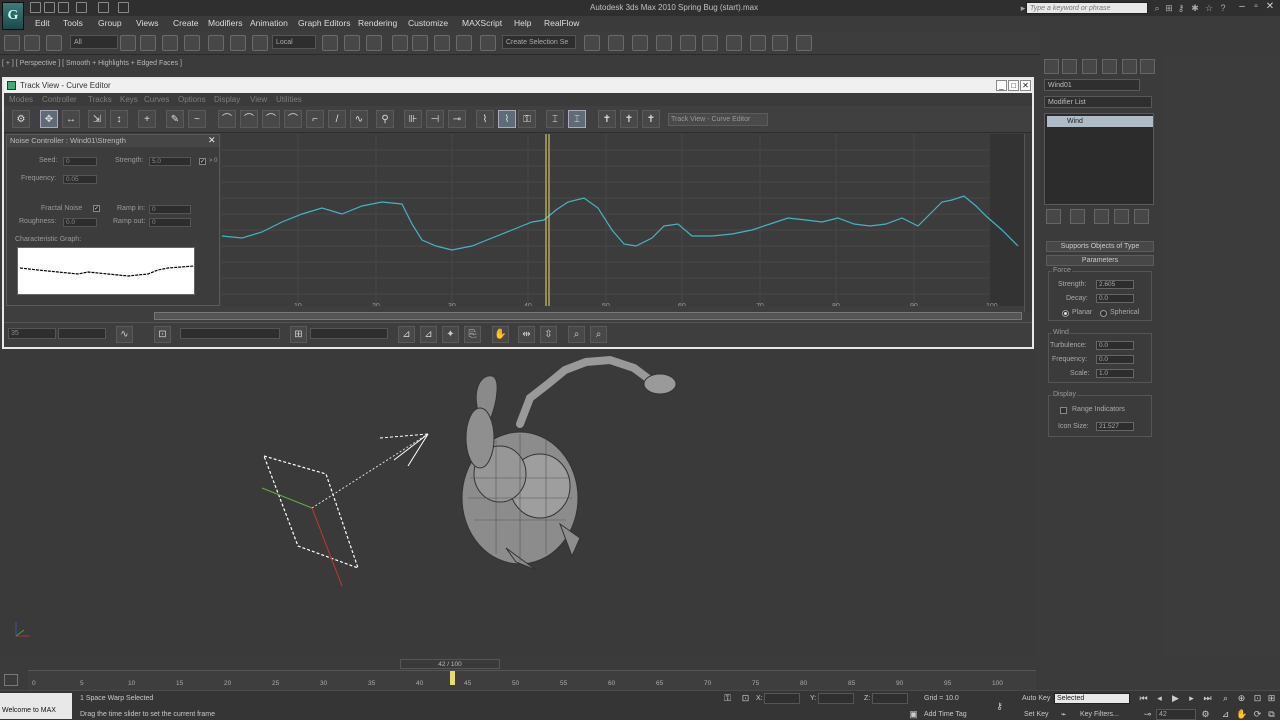  I want to click on tangent-slow-icon: ⌒, so click(293, 119).